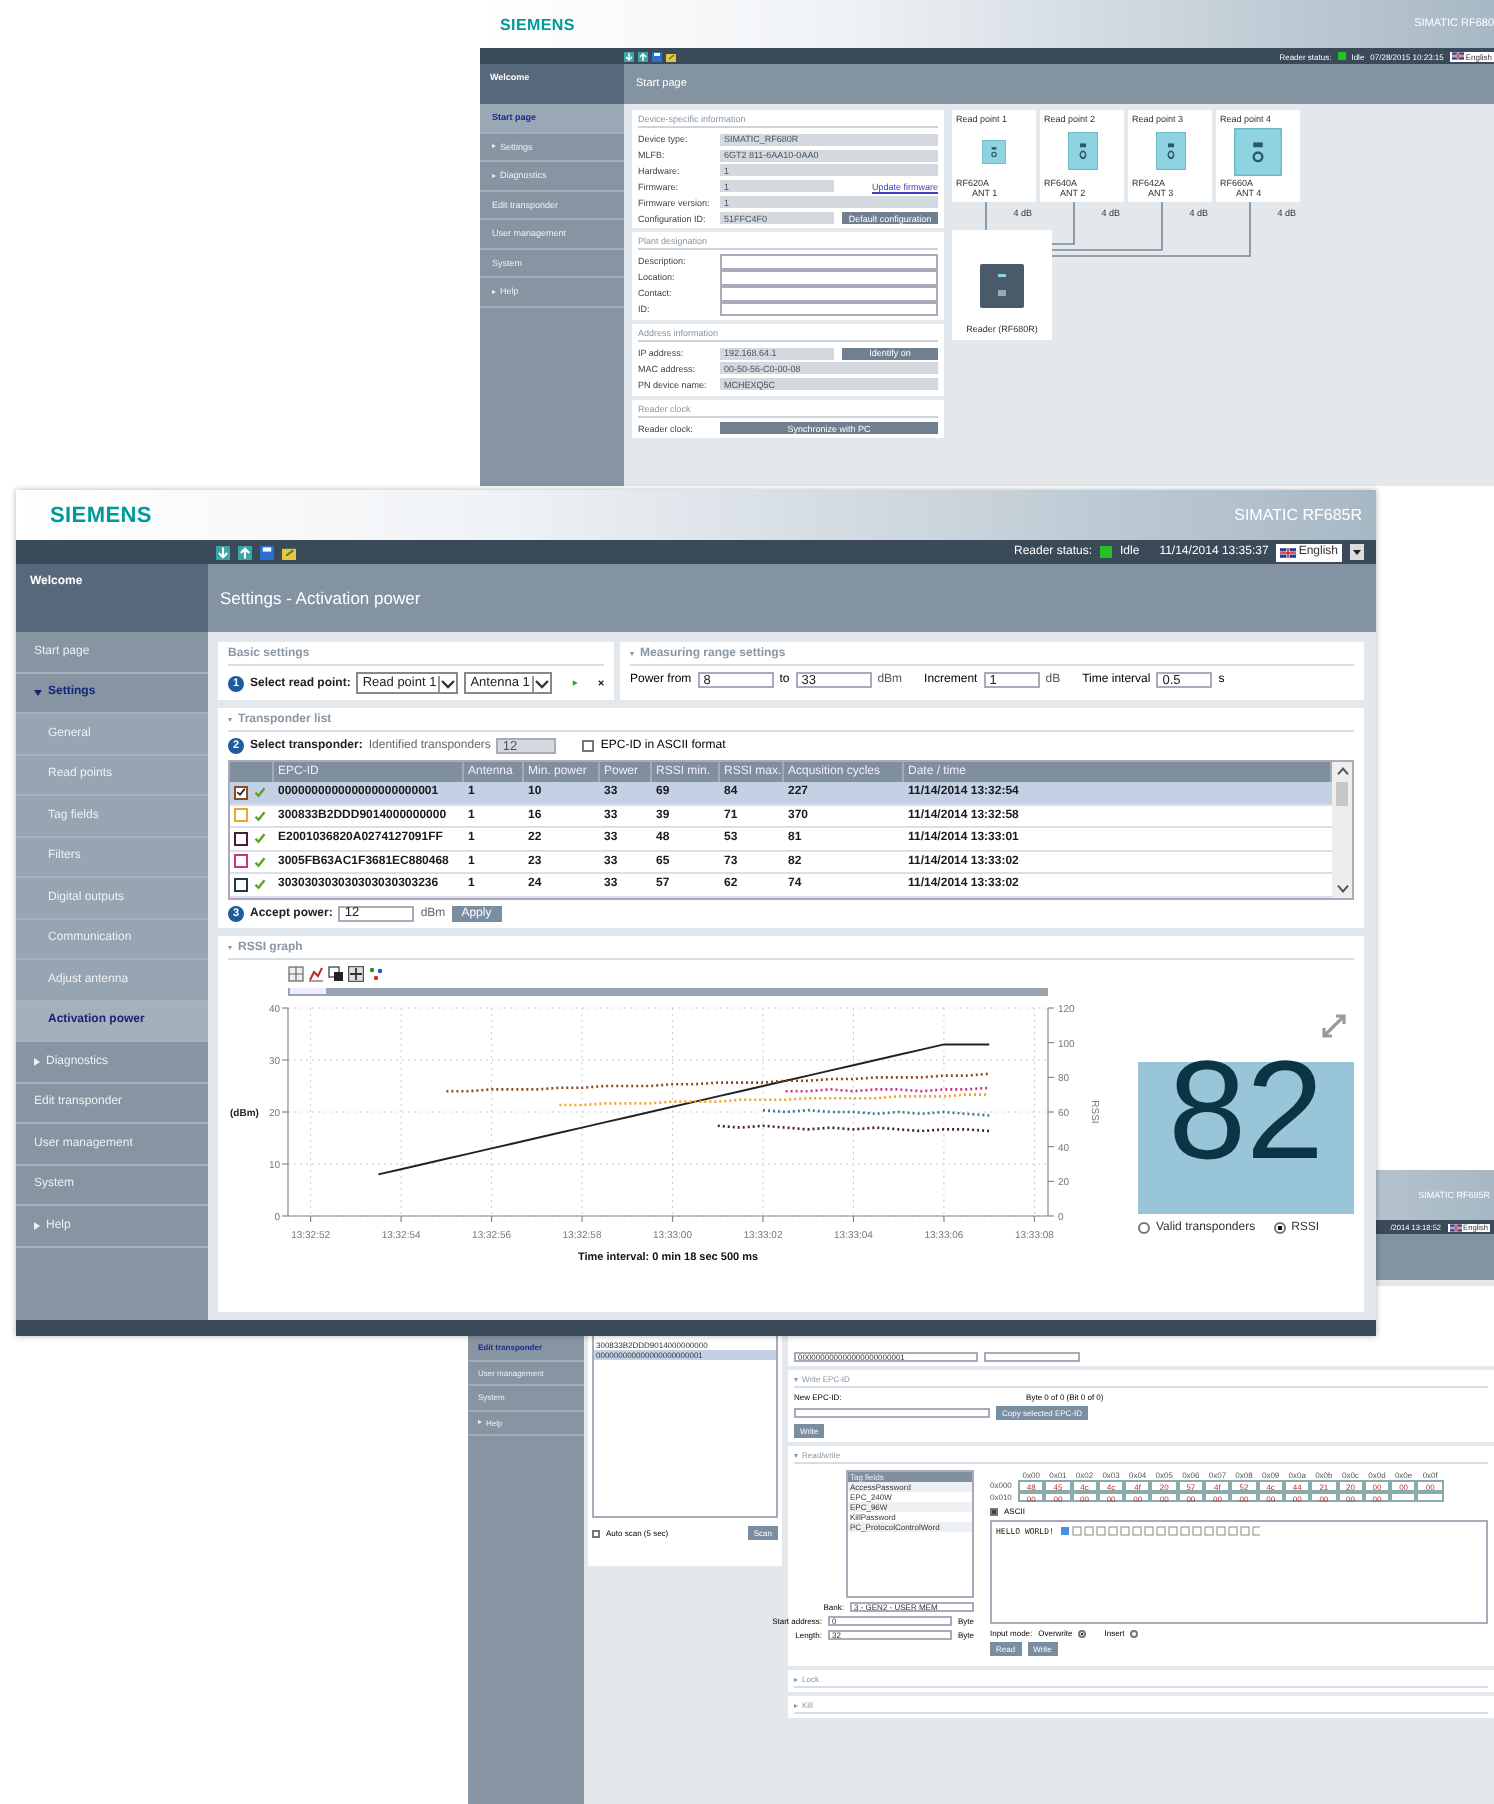 The image size is (1494, 1804). I want to click on password-field, so click(1032, 1357).